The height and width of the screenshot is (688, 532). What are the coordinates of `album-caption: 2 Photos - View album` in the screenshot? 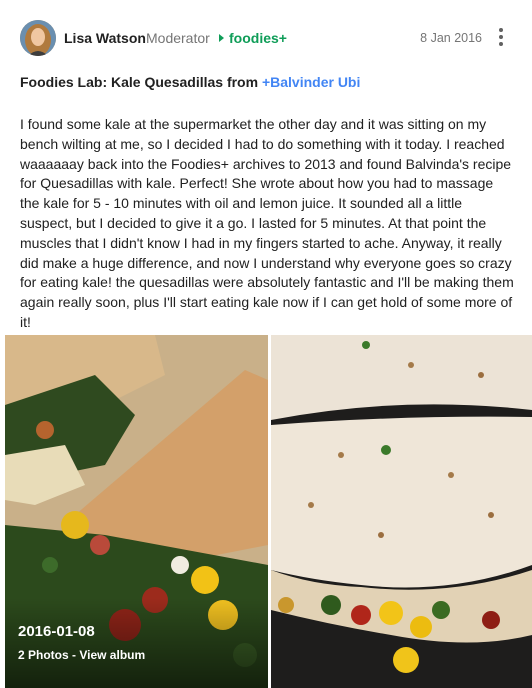 It's located at (81, 655).